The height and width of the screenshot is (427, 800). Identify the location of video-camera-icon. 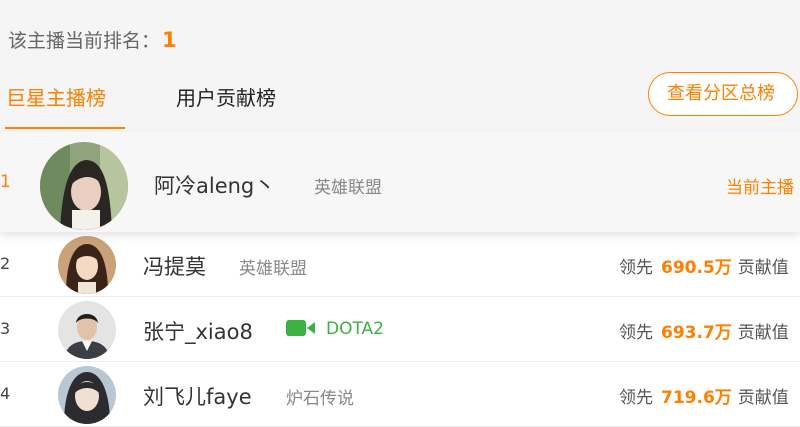
(301, 330).